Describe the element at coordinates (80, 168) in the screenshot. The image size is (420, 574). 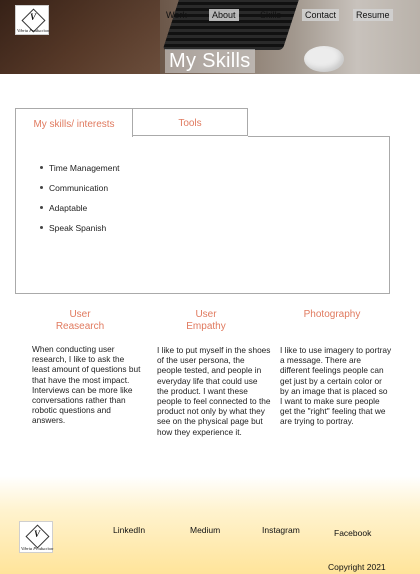
I see `list-item: Time Management` at that location.